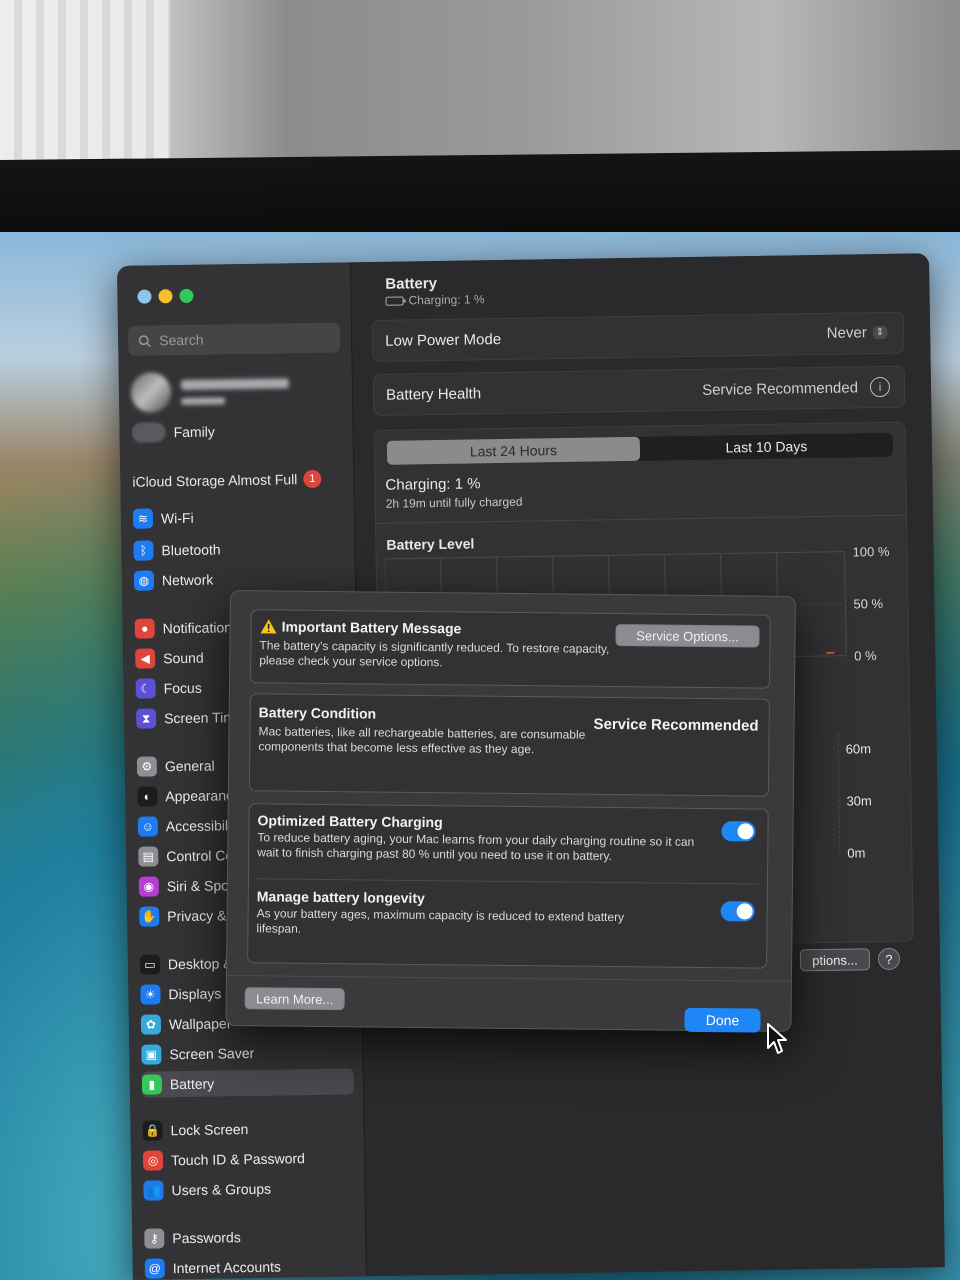 The height and width of the screenshot is (1280, 960). I want to click on sidebar-item-label: Lock Screen, so click(209, 1130).